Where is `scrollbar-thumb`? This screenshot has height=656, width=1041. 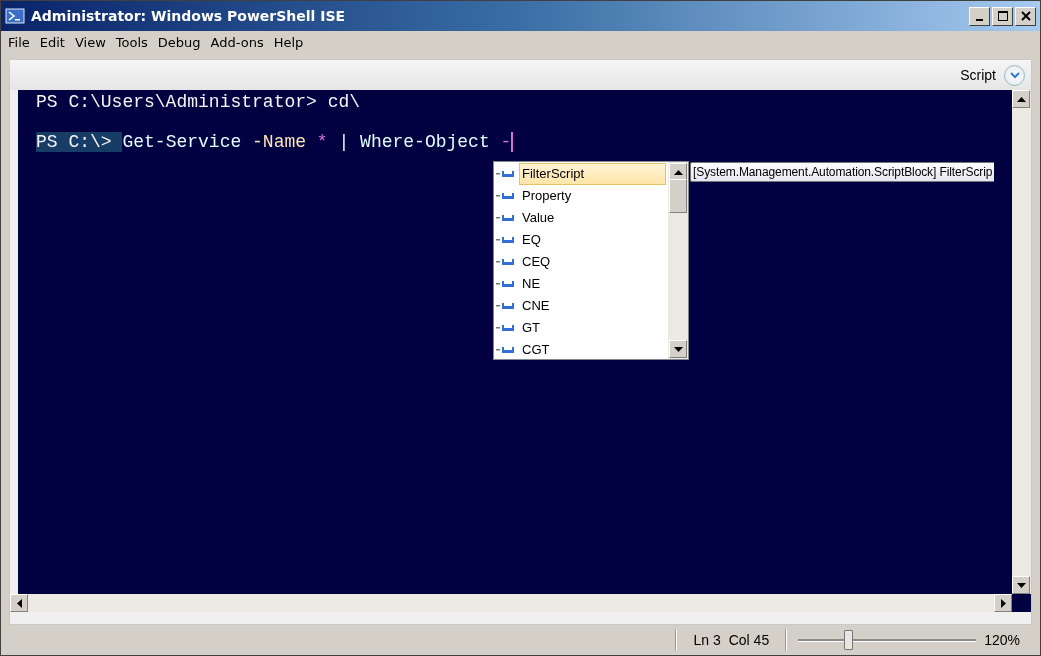 scrollbar-thumb is located at coordinates (678, 196).